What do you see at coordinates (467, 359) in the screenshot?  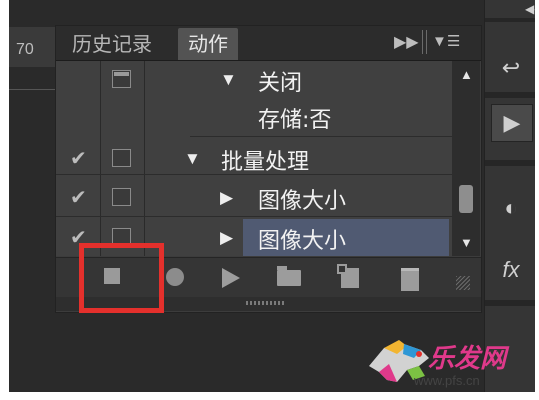 I see `watermark-text: 乐发网` at bounding box center [467, 359].